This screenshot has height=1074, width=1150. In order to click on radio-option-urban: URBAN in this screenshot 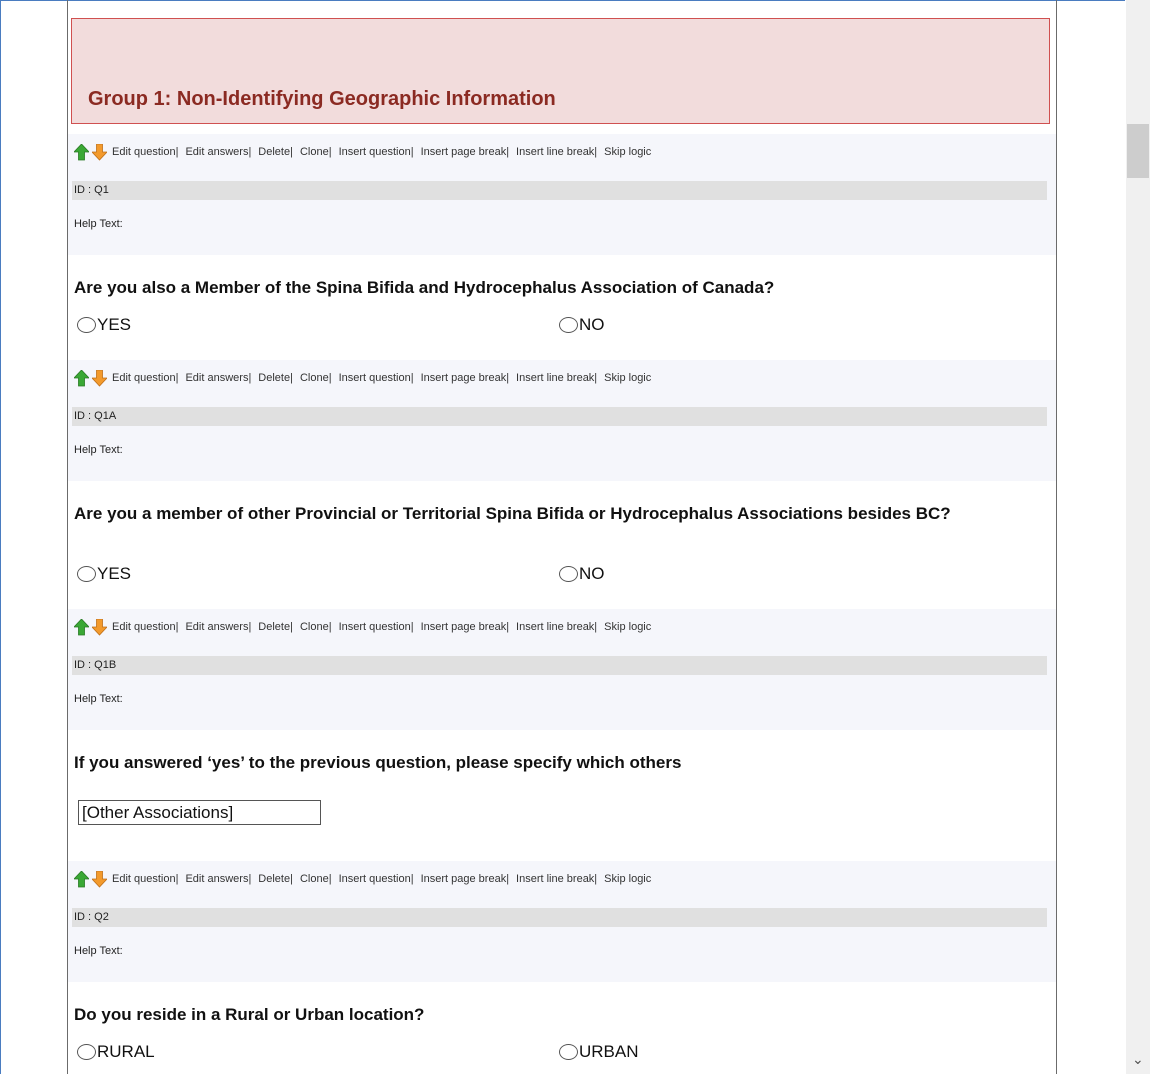, I will do `click(599, 1052)`.